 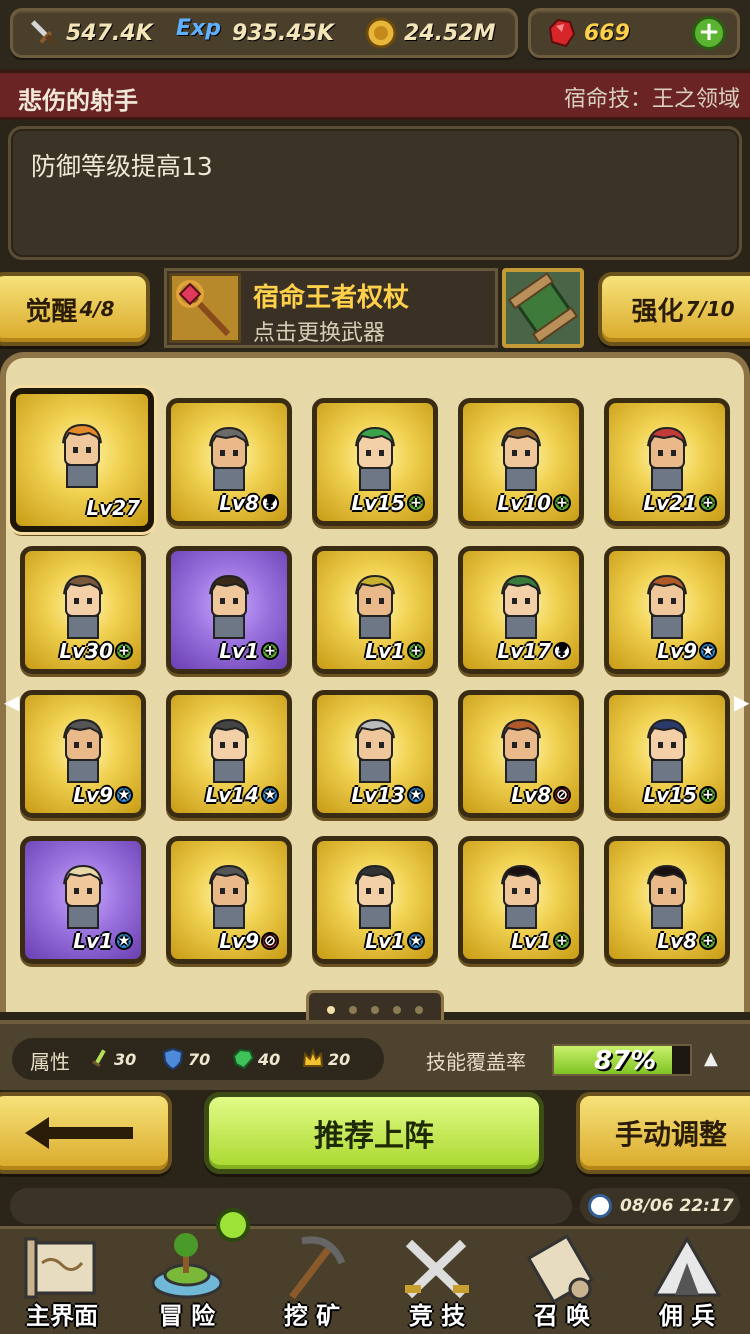 I want to click on hero-level-text: Lv13, so click(x=378, y=795).